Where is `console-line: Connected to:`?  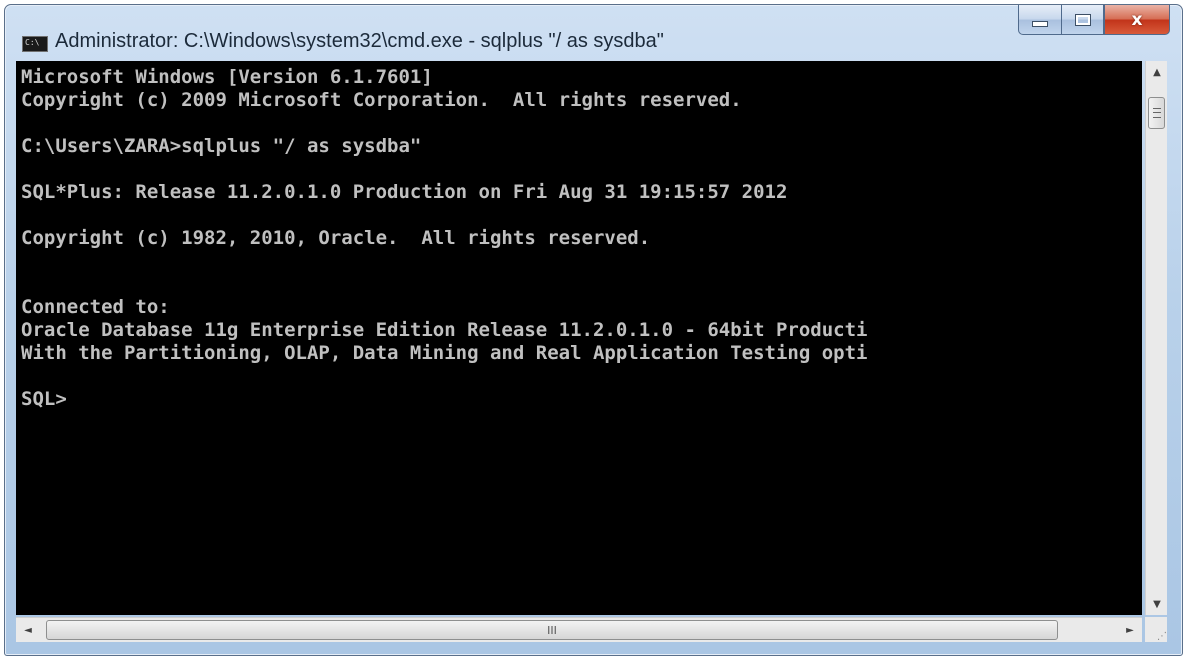
console-line: Connected to: is located at coordinates (95, 307).